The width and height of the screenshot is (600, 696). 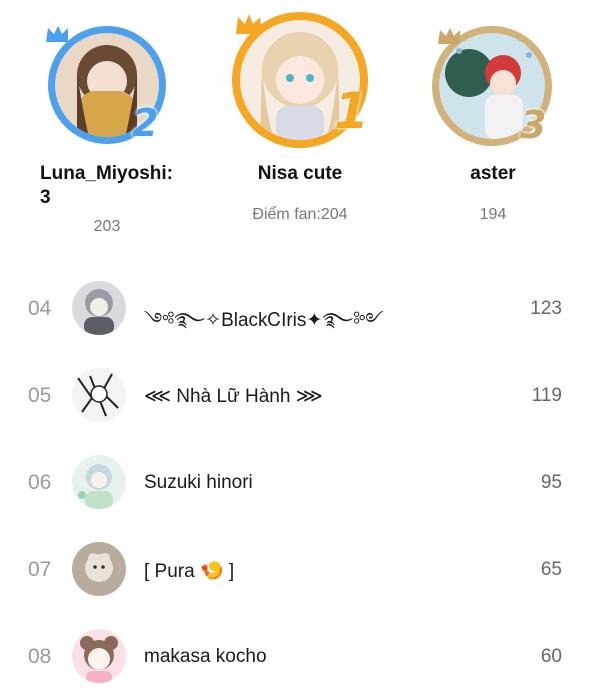 What do you see at coordinates (551, 569) in the screenshot?
I see `fan-score: 65` at bounding box center [551, 569].